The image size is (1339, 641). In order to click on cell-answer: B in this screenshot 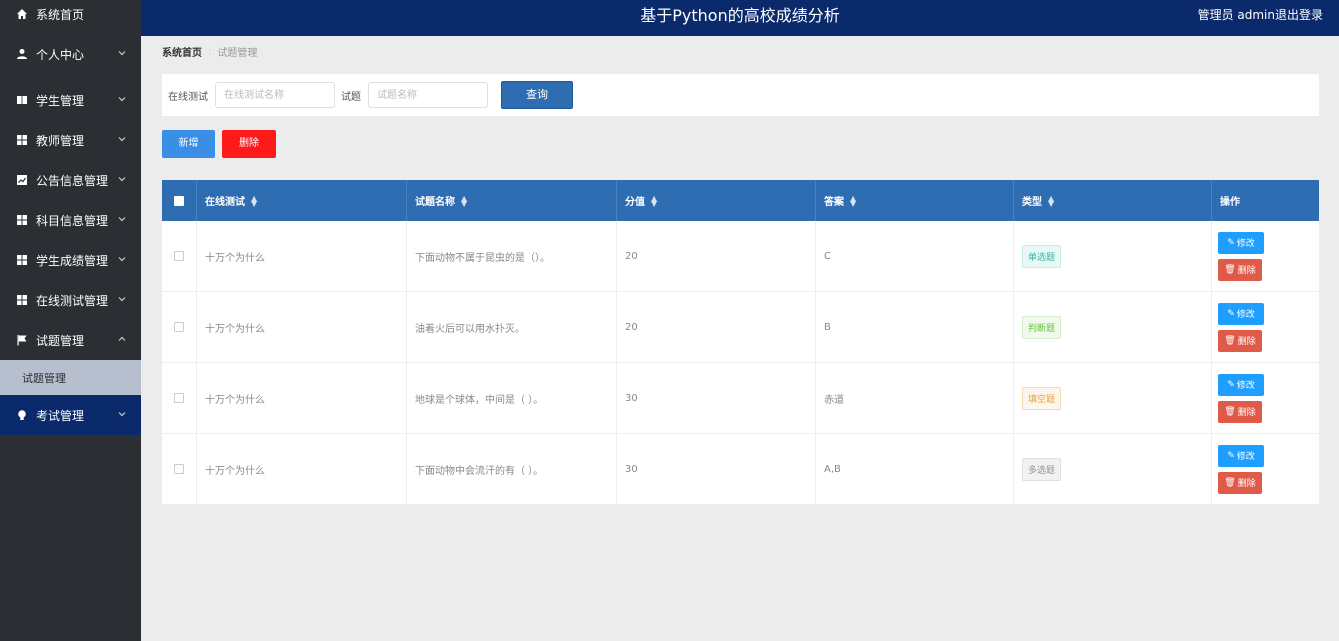, I will do `click(915, 327)`.